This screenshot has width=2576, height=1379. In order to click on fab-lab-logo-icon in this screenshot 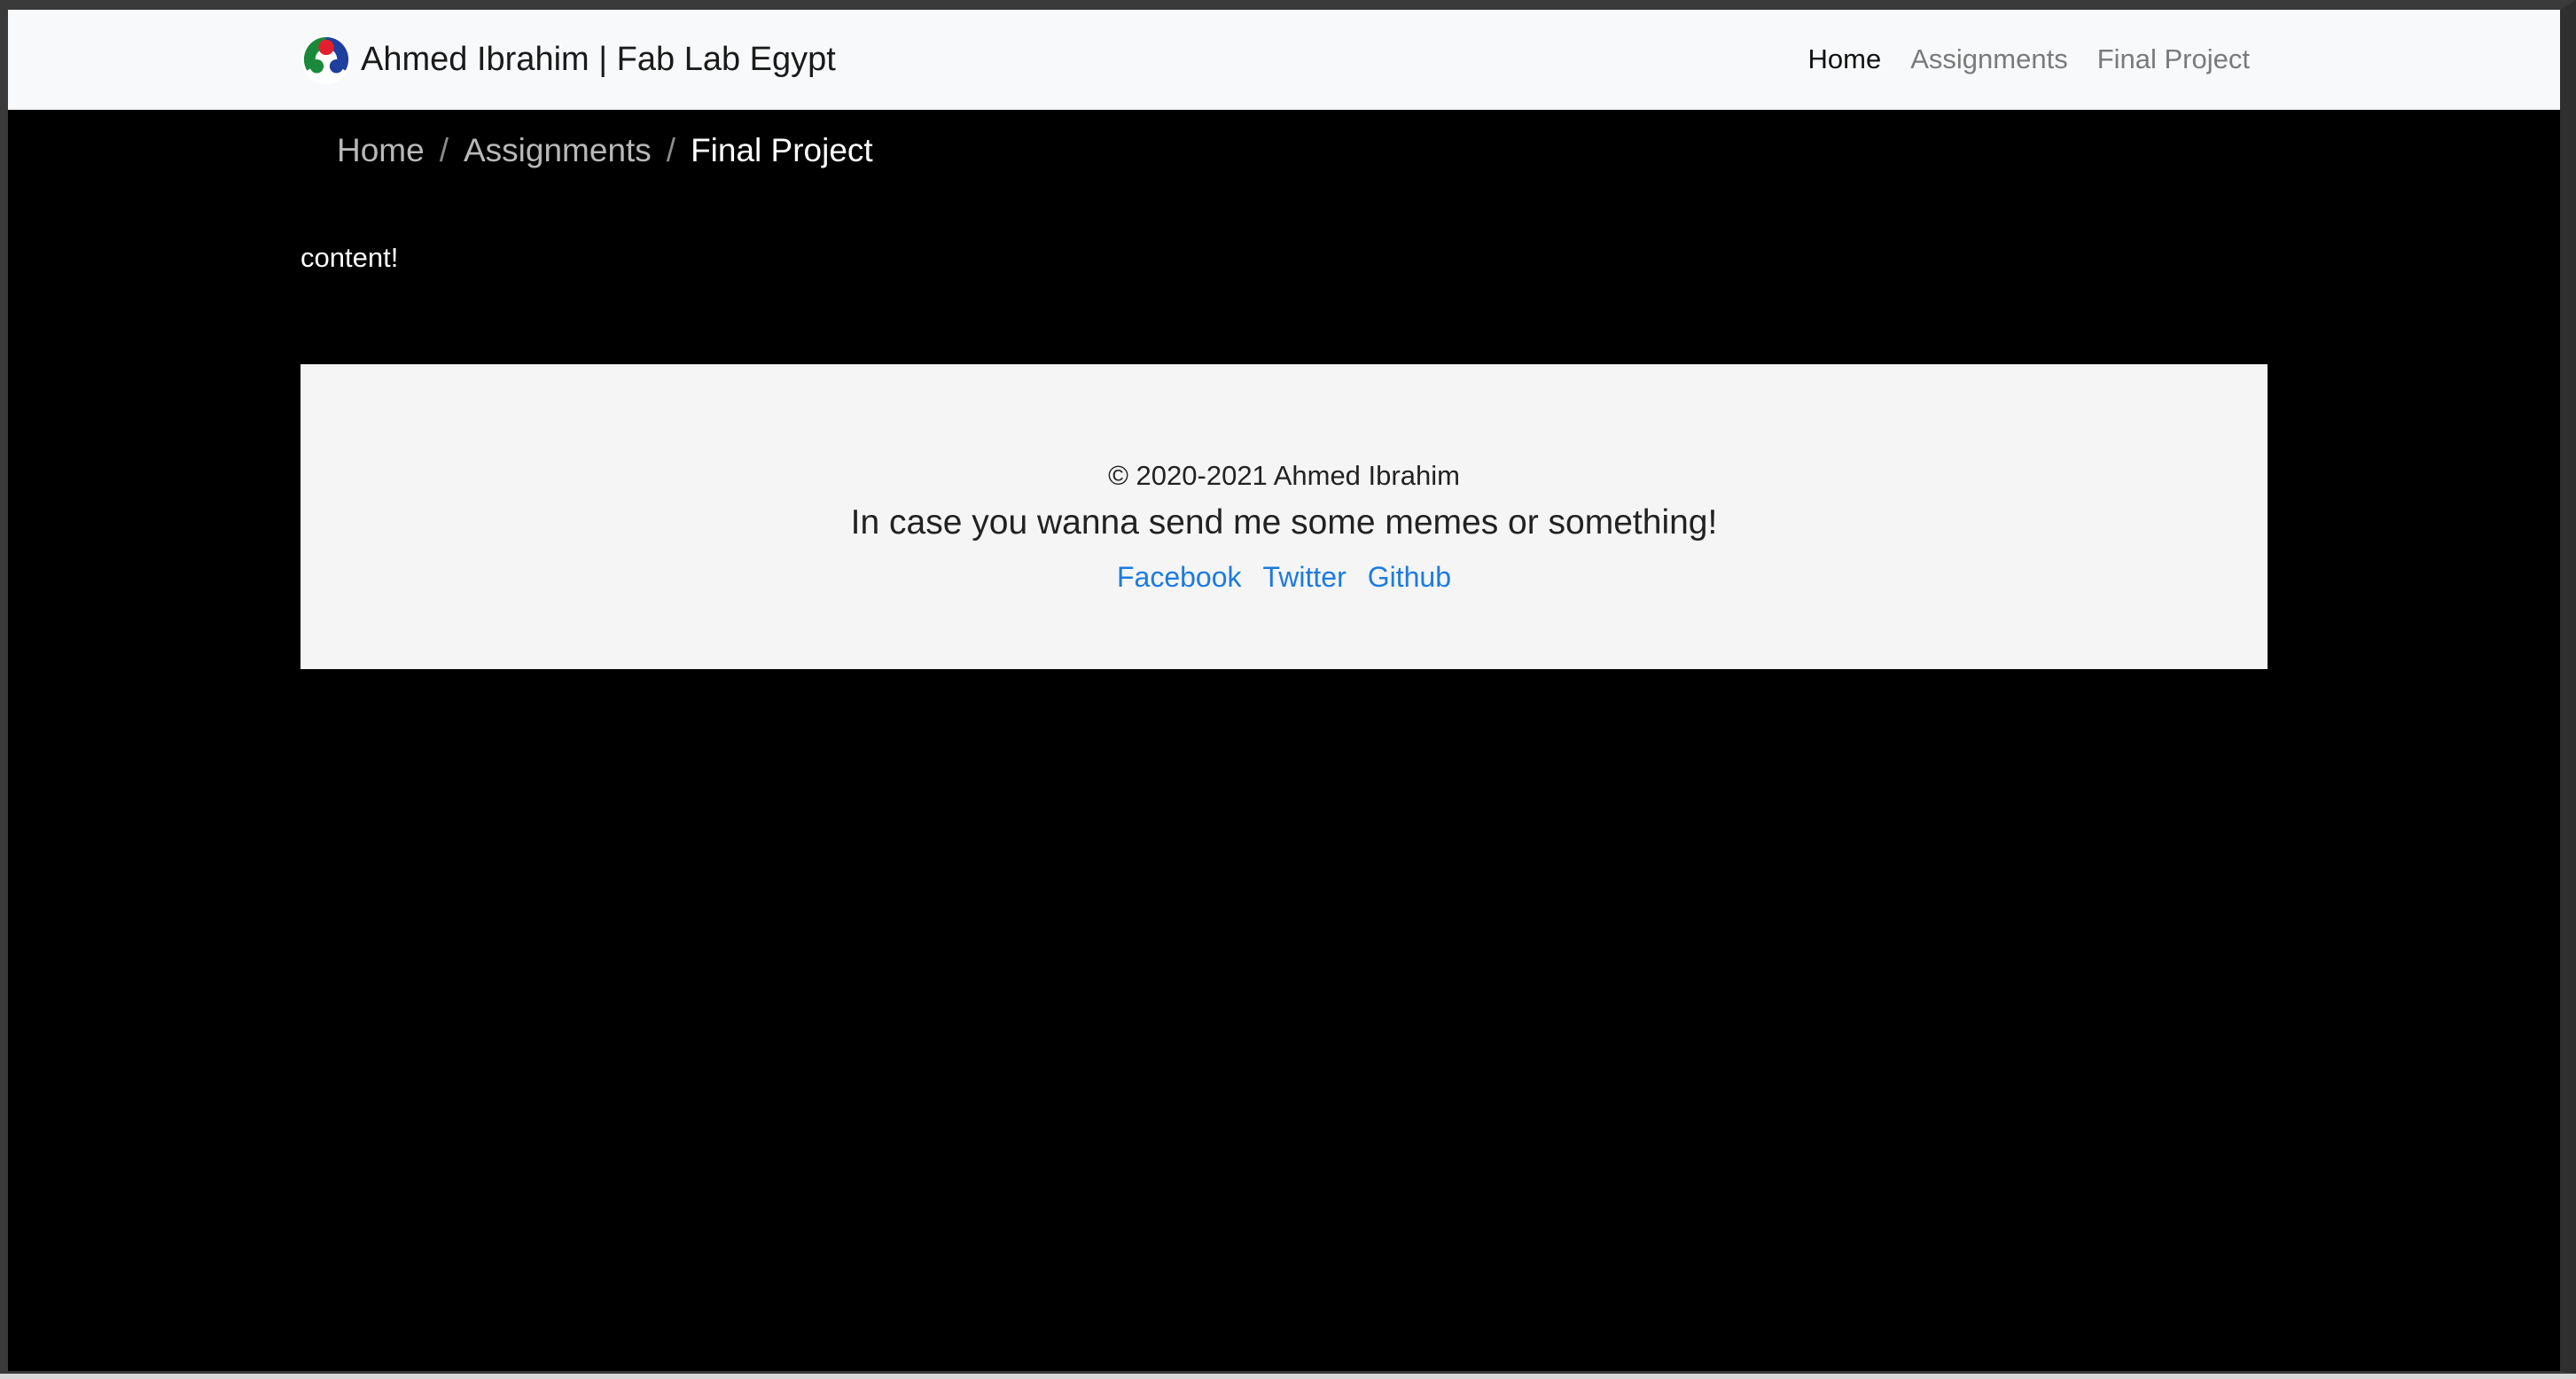, I will do `click(326, 59)`.